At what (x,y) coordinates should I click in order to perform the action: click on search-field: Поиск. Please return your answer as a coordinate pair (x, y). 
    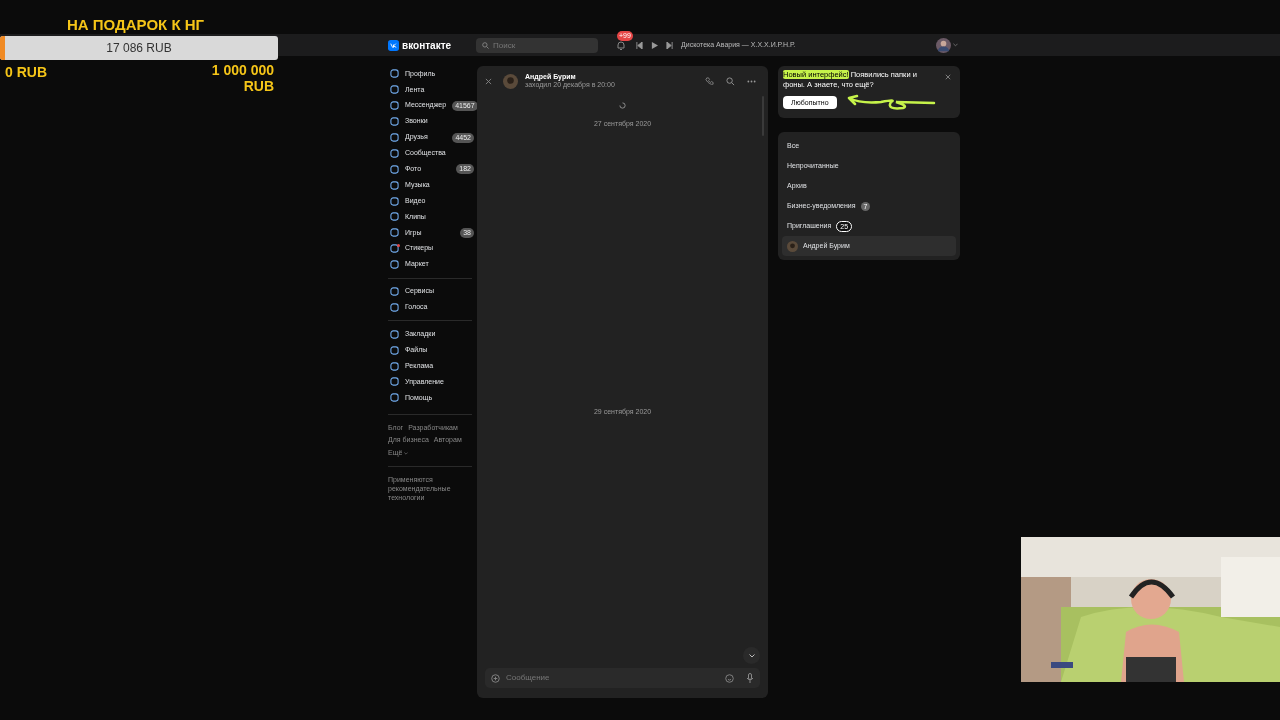
    Looking at the image, I should click on (537, 45).